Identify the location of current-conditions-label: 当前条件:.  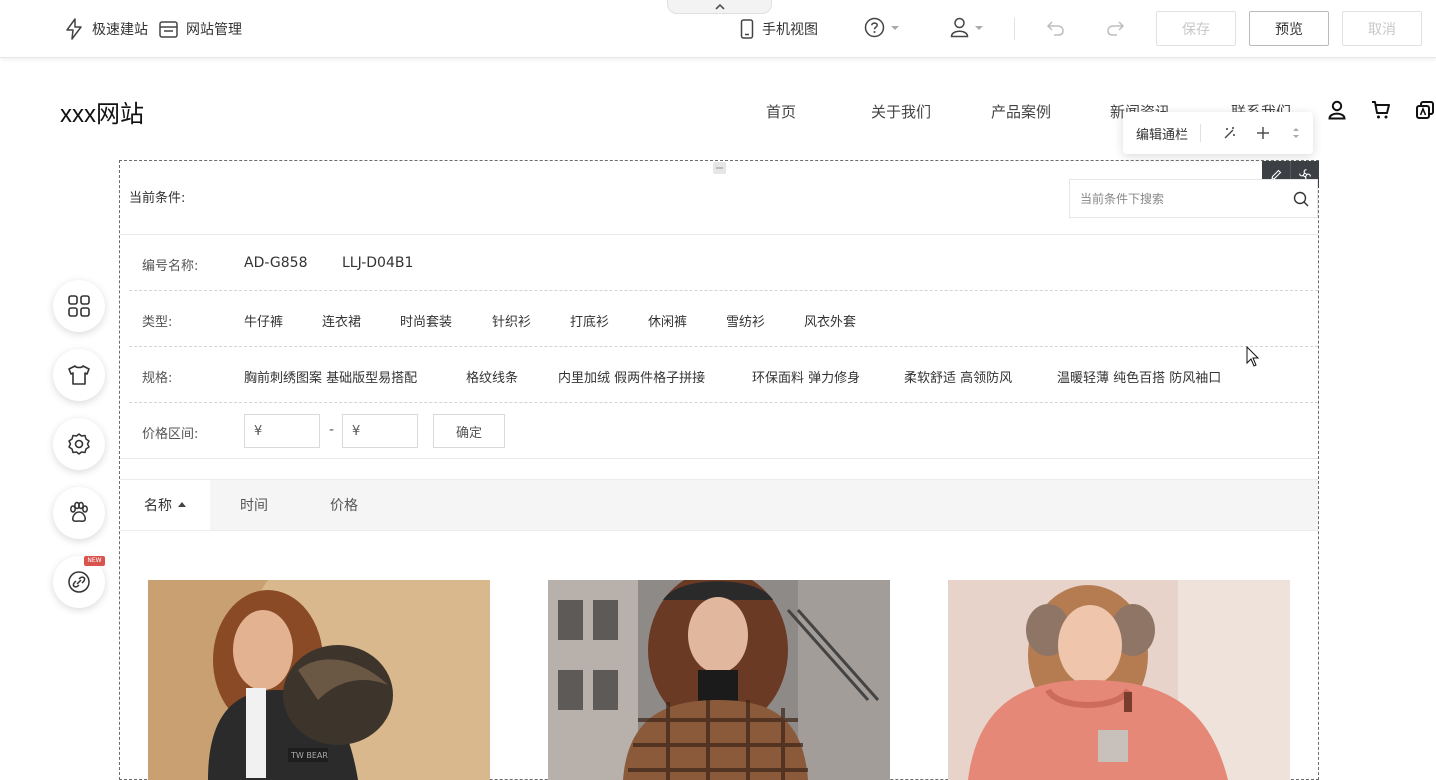
(157, 198).